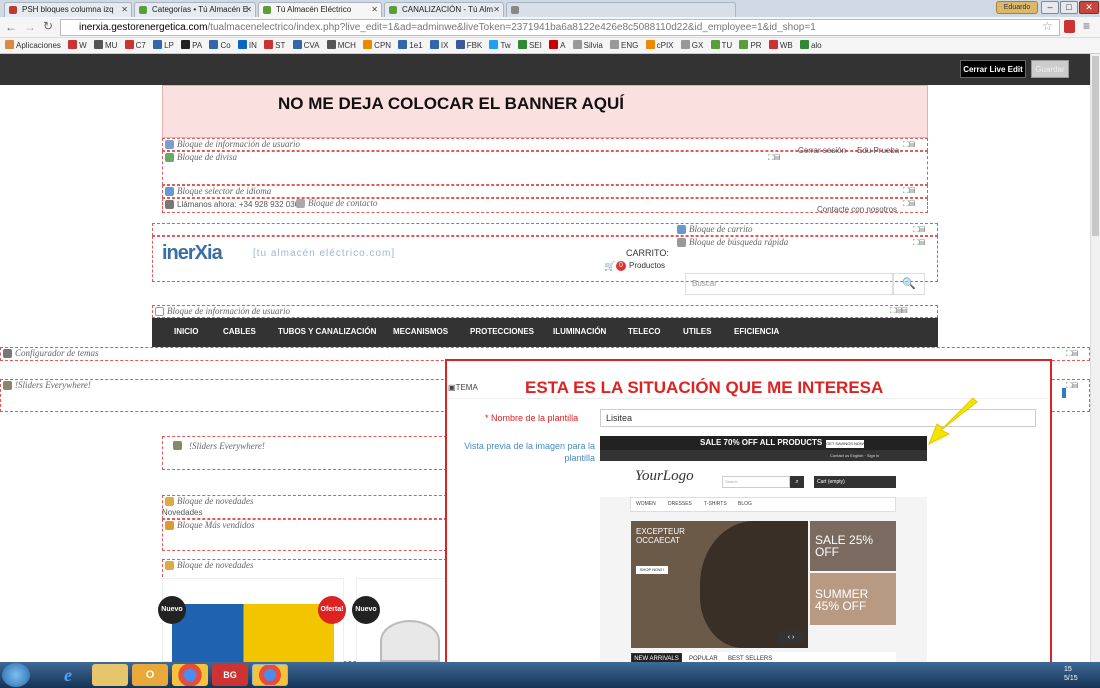  Describe the element at coordinates (420, 331) in the screenshot. I see `nav-item-mecanismos: MECANISMOS` at that location.